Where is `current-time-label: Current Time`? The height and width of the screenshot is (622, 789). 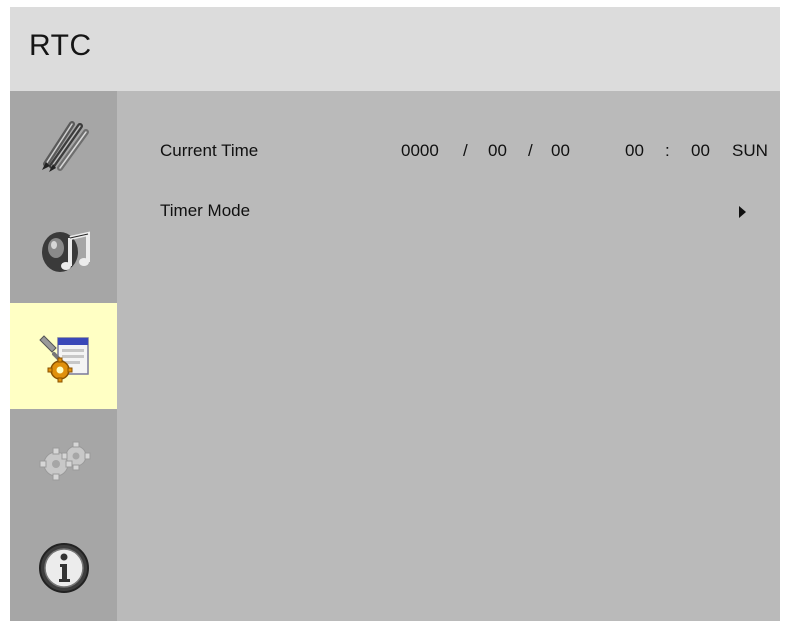
current-time-label: Current Time is located at coordinates (209, 150).